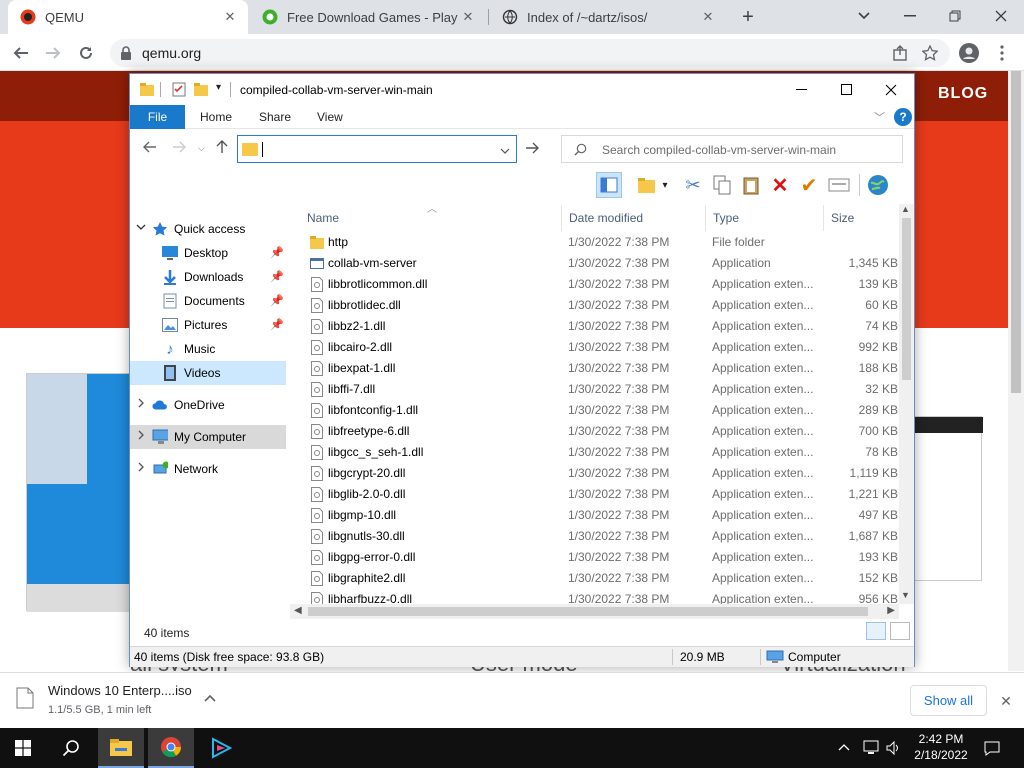  What do you see at coordinates (218, 87) in the screenshot?
I see `quick-access-toolbar-dropdown-icon: ▾` at bounding box center [218, 87].